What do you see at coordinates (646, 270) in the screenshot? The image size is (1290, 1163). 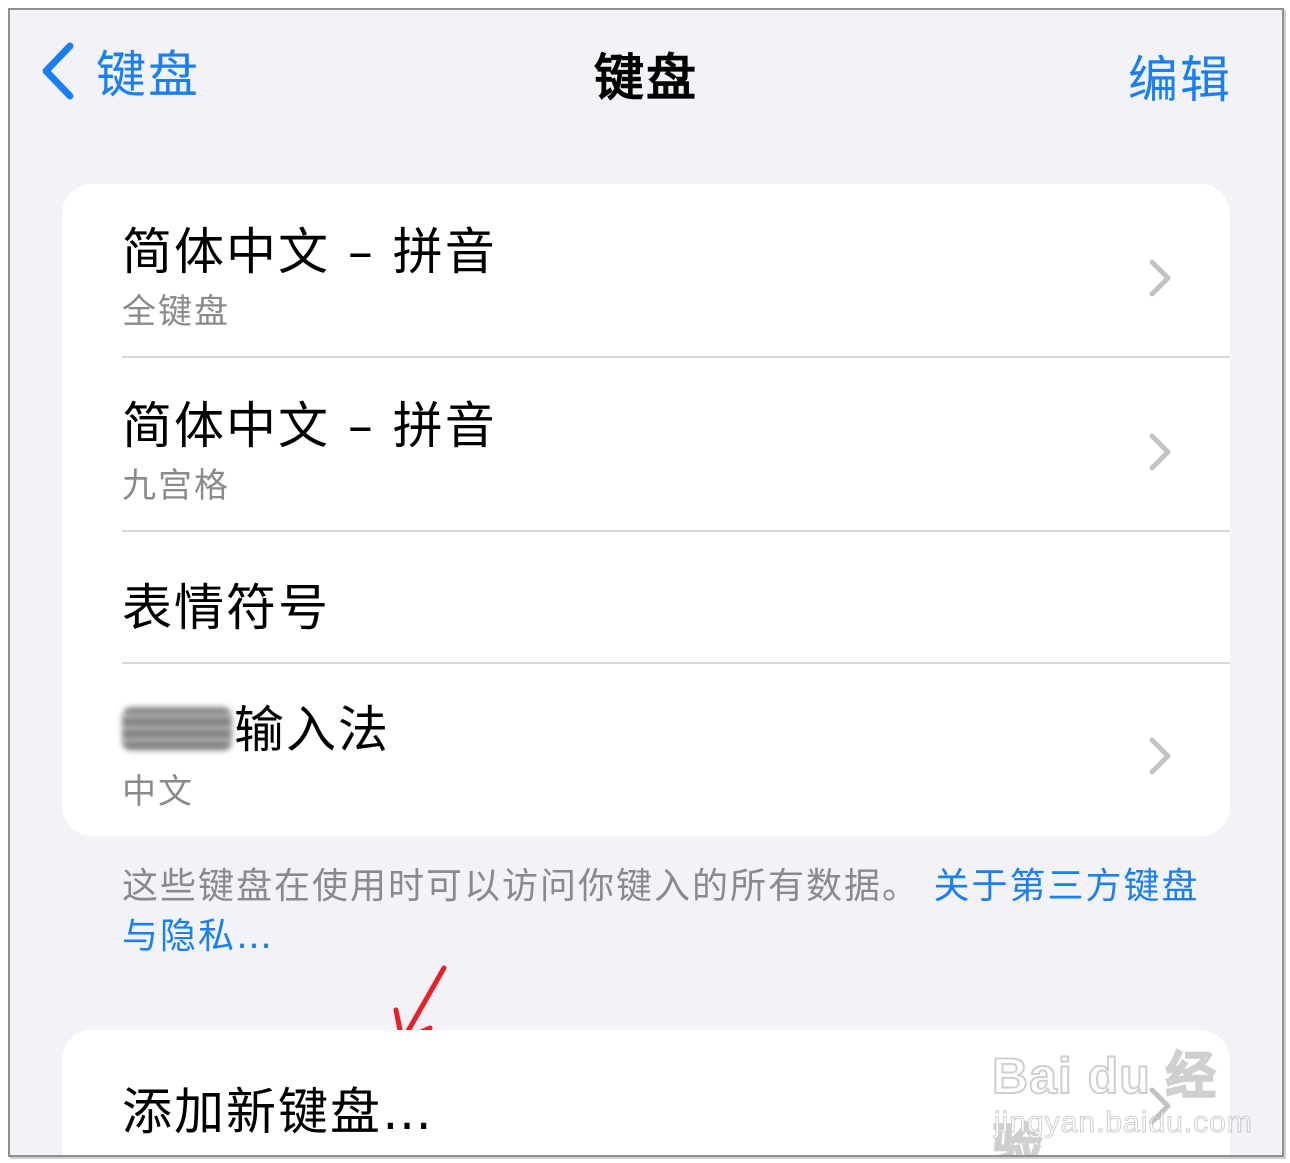 I see `keyboard-row-pinyin-full: 简体中文 – 拼音 全键盘` at bounding box center [646, 270].